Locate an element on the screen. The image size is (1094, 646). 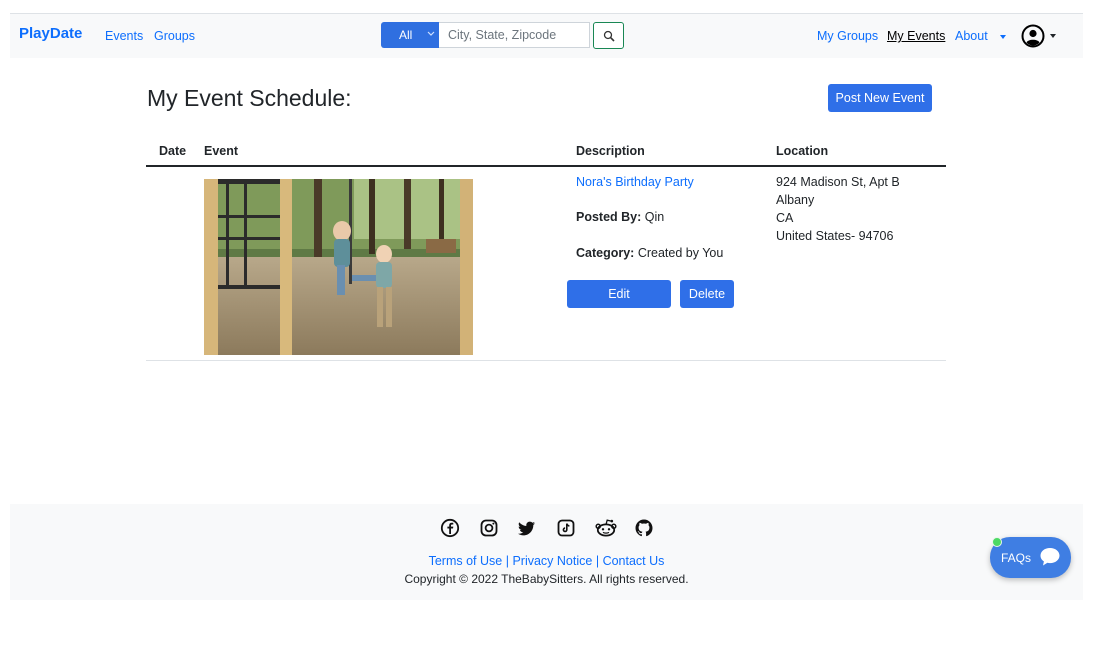
event-photo-illustration is located at coordinates (338, 267).